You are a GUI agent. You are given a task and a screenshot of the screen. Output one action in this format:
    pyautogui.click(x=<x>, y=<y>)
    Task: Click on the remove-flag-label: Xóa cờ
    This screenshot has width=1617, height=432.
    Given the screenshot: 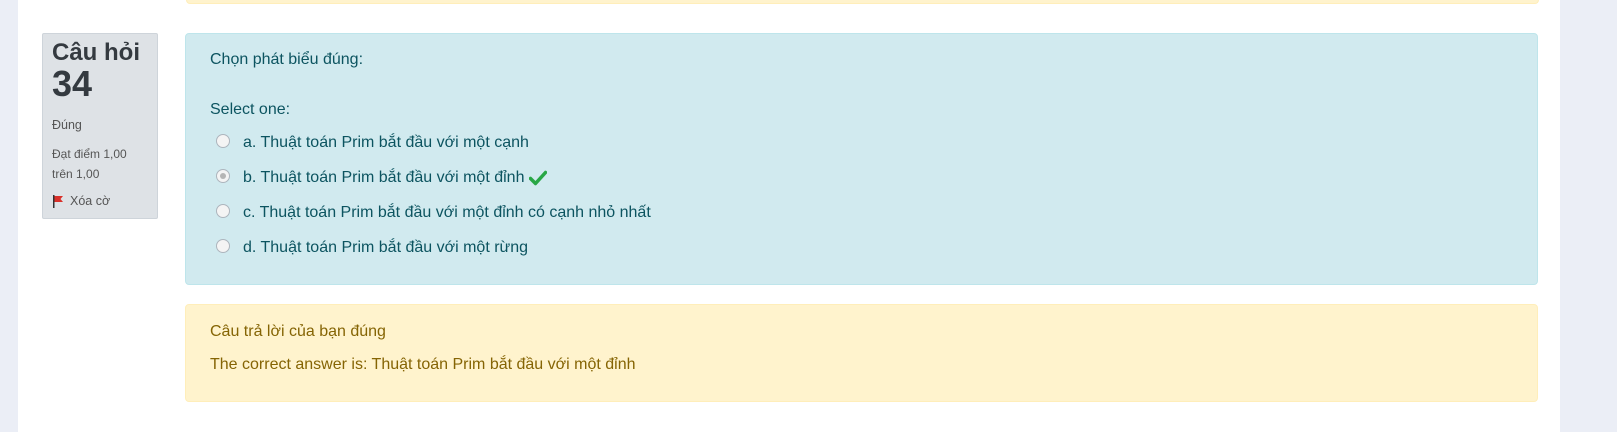 What is the action you would take?
    pyautogui.click(x=90, y=201)
    